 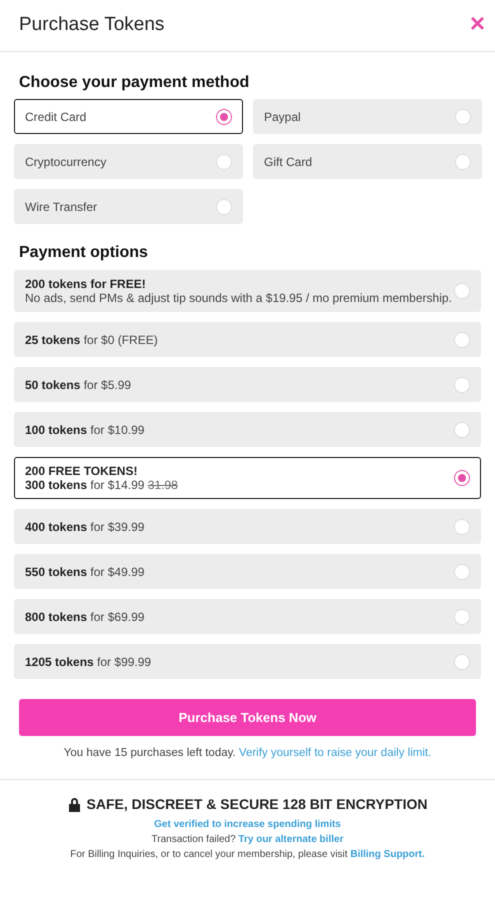 What do you see at coordinates (282, 117) in the screenshot?
I see `option-label: Paypal` at bounding box center [282, 117].